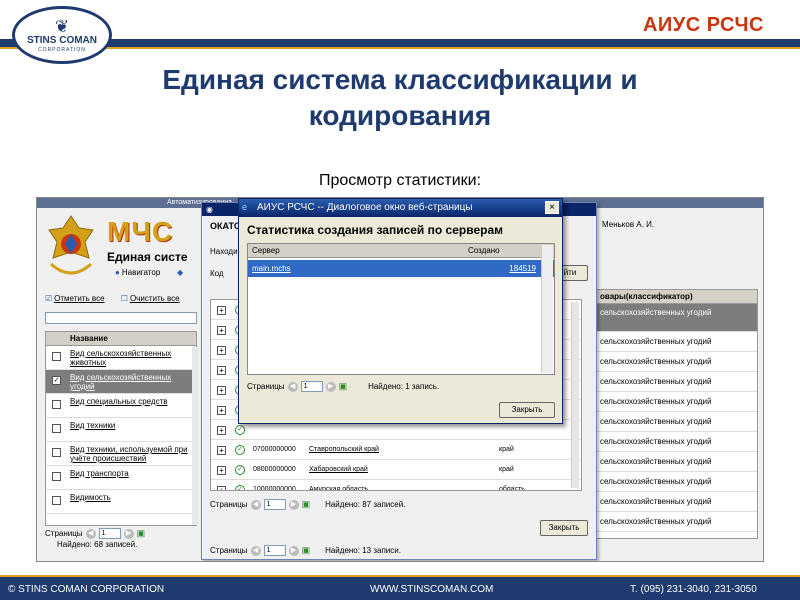  I want to click on stats-pager-label: Страницы, so click(266, 386).